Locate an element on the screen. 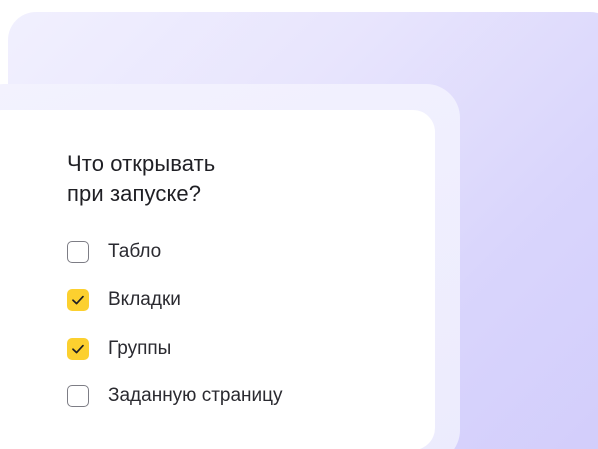 This screenshot has height=449, width=598. option-tablo: Табло is located at coordinates (114, 252).